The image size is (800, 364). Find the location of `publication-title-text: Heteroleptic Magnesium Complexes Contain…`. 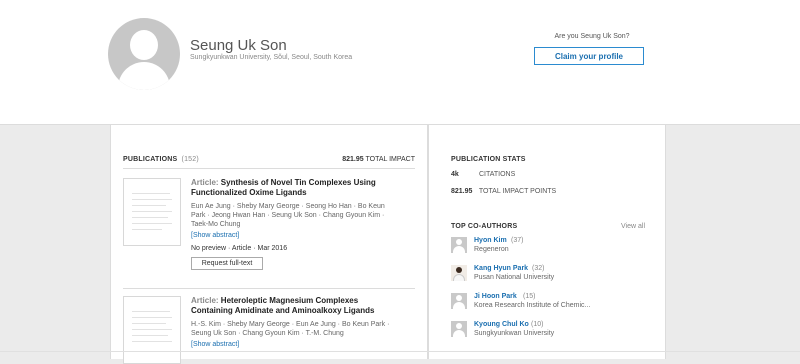

publication-title-text: Heteroleptic Magnesium Complexes Contain… is located at coordinates (282, 305).